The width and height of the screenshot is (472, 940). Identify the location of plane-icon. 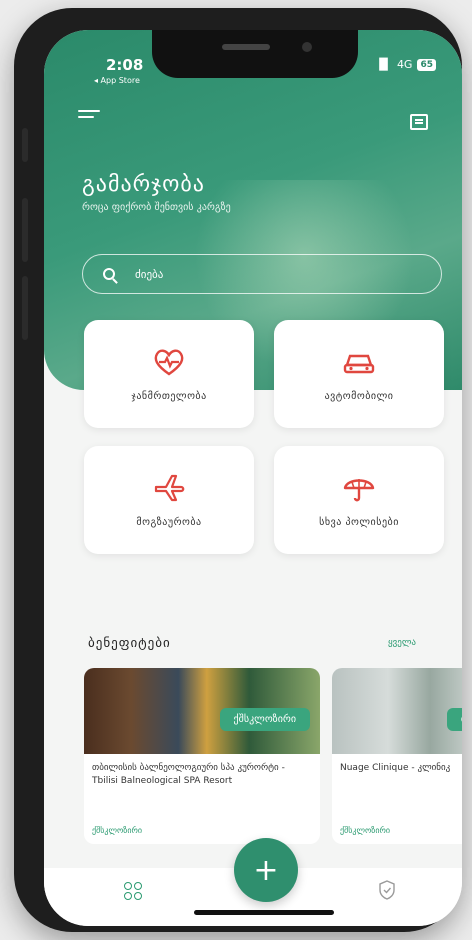
(169, 487).